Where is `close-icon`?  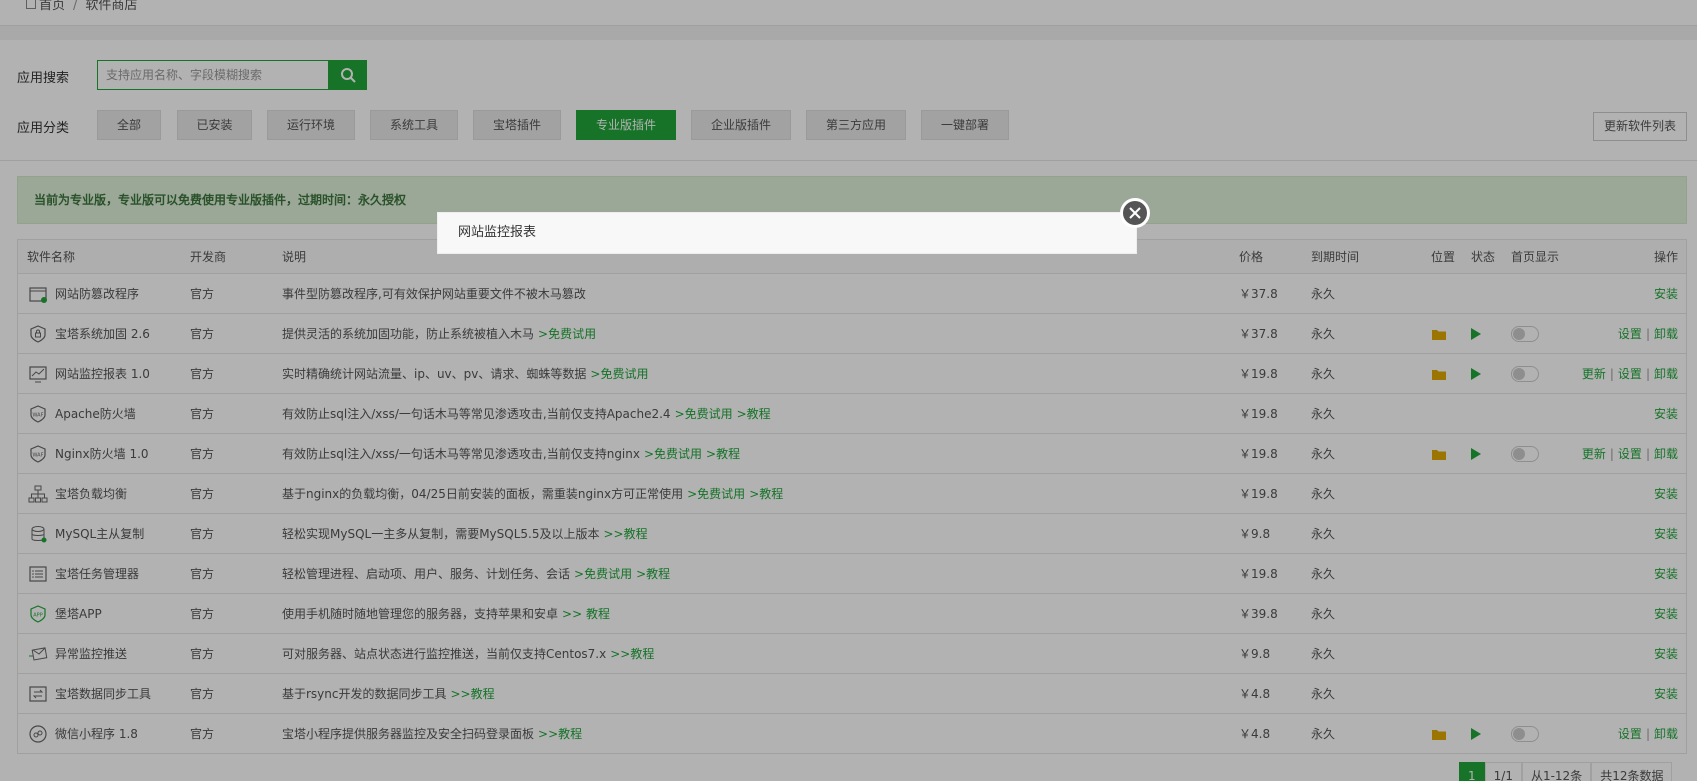
close-icon is located at coordinates (1135, 213).